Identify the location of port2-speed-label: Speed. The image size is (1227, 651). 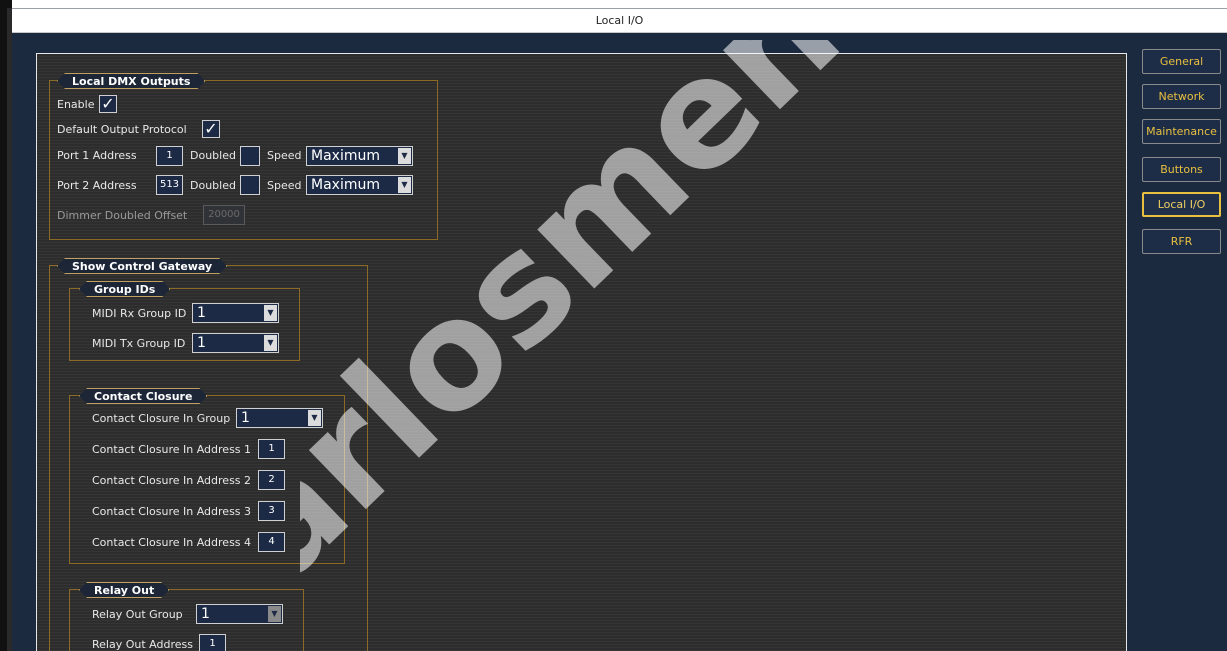
(284, 185).